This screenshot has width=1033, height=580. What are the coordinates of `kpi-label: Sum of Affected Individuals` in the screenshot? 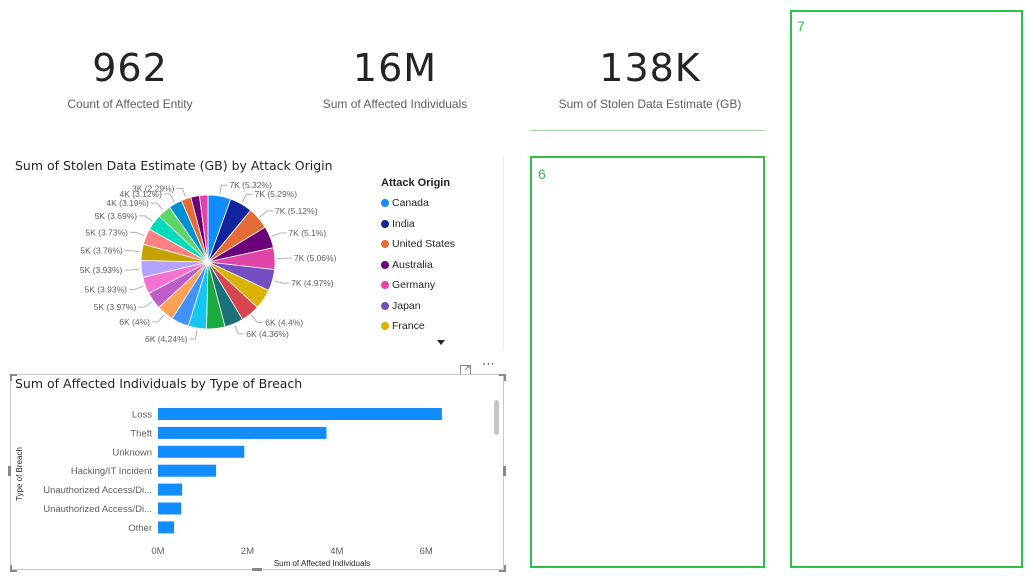 It's located at (395, 104).